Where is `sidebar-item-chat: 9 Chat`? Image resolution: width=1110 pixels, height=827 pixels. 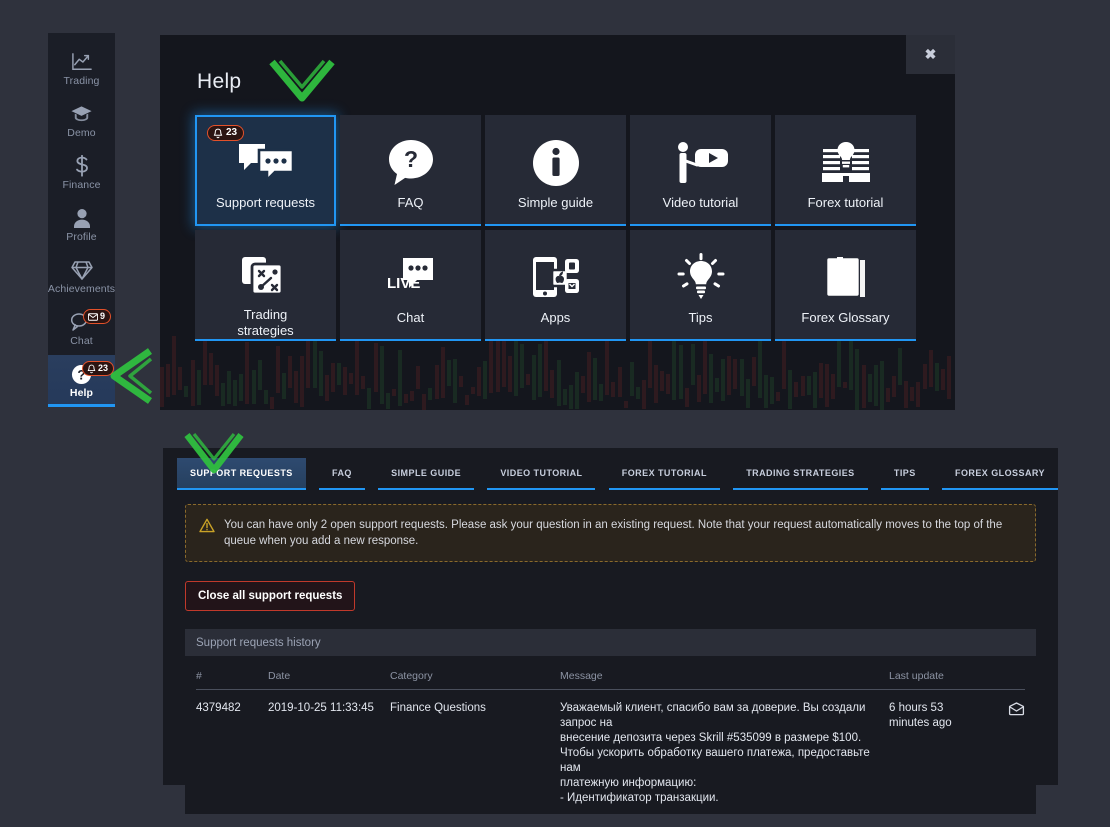
sidebar-item-chat: 9 Chat is located at coordinates (81, 329).